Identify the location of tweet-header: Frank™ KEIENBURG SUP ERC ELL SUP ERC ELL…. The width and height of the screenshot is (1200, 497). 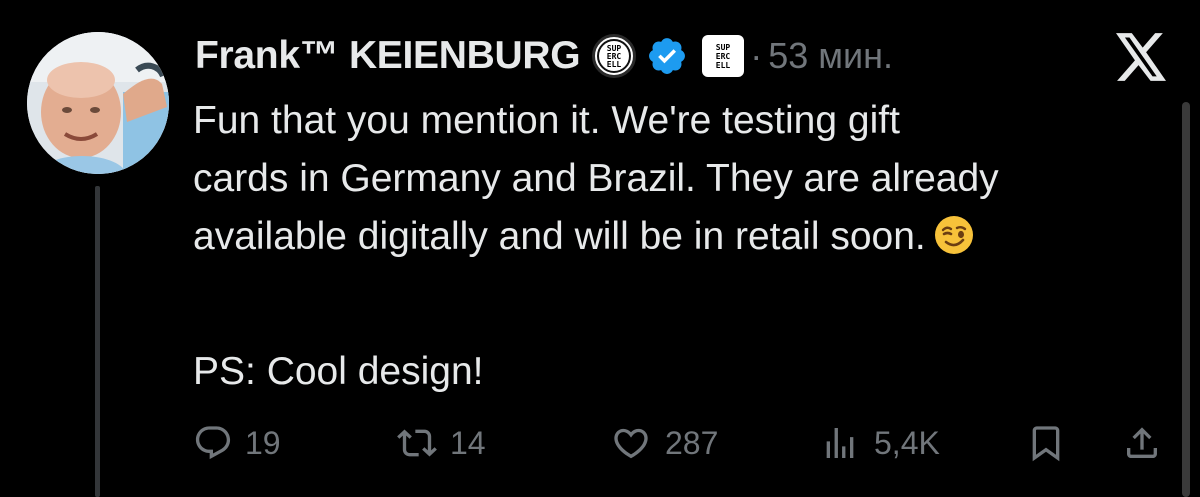
(544, 56).